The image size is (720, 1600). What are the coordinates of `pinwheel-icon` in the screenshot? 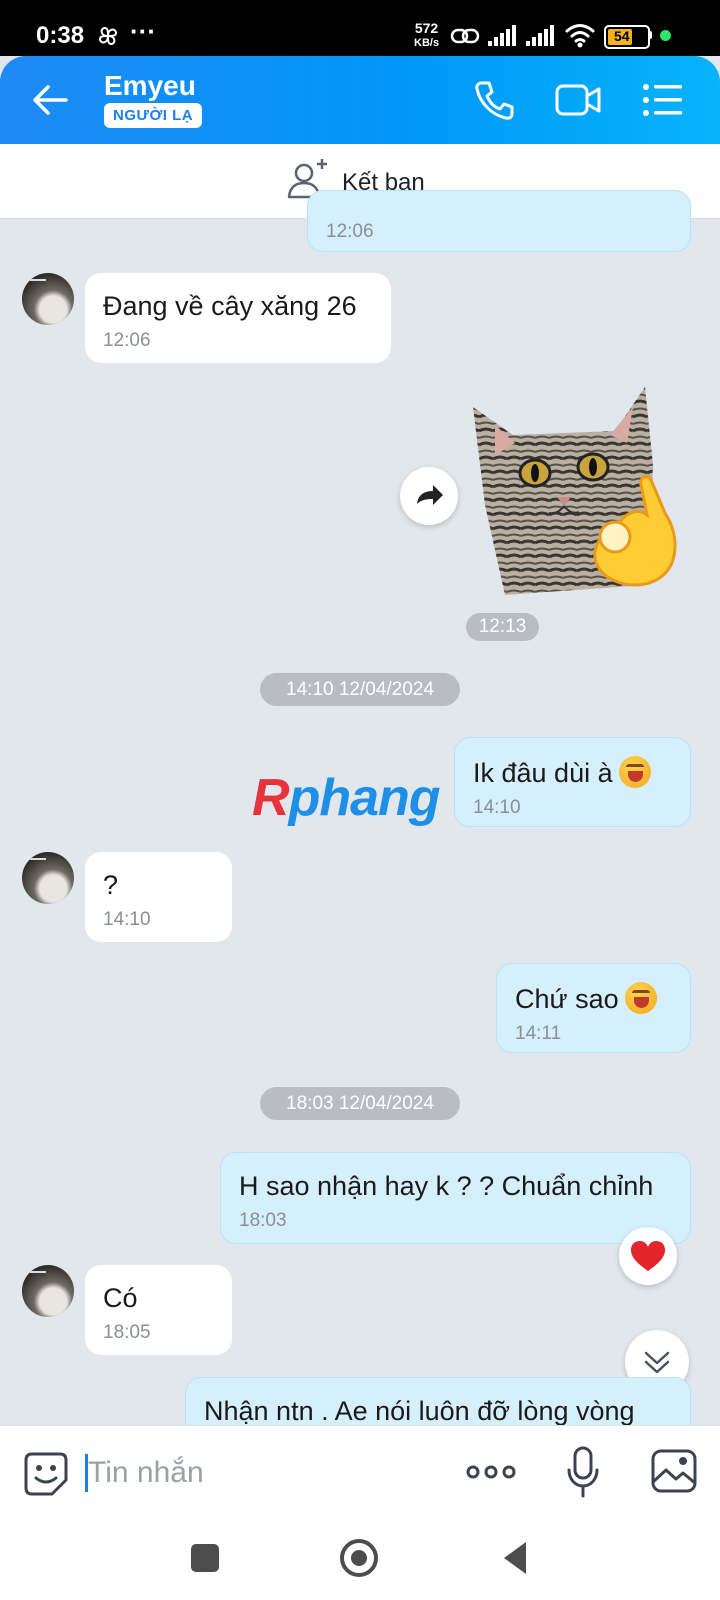 It's located at (108, 36).